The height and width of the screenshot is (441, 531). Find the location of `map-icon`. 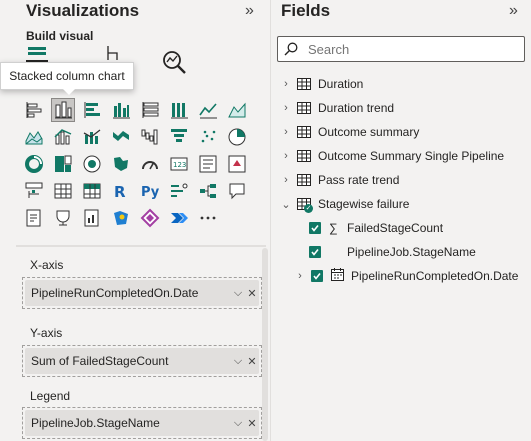

map-icon is located at coordinates (92, 164).